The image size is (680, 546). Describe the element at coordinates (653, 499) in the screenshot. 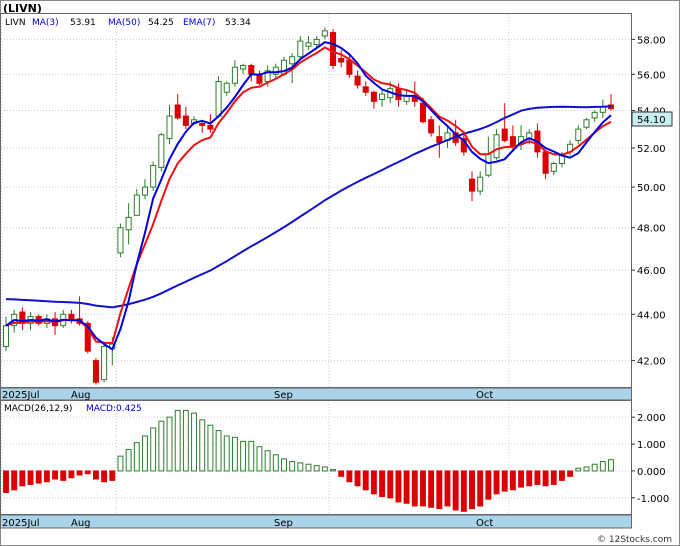

I see `macd-tick-label: -1.000` at that location.